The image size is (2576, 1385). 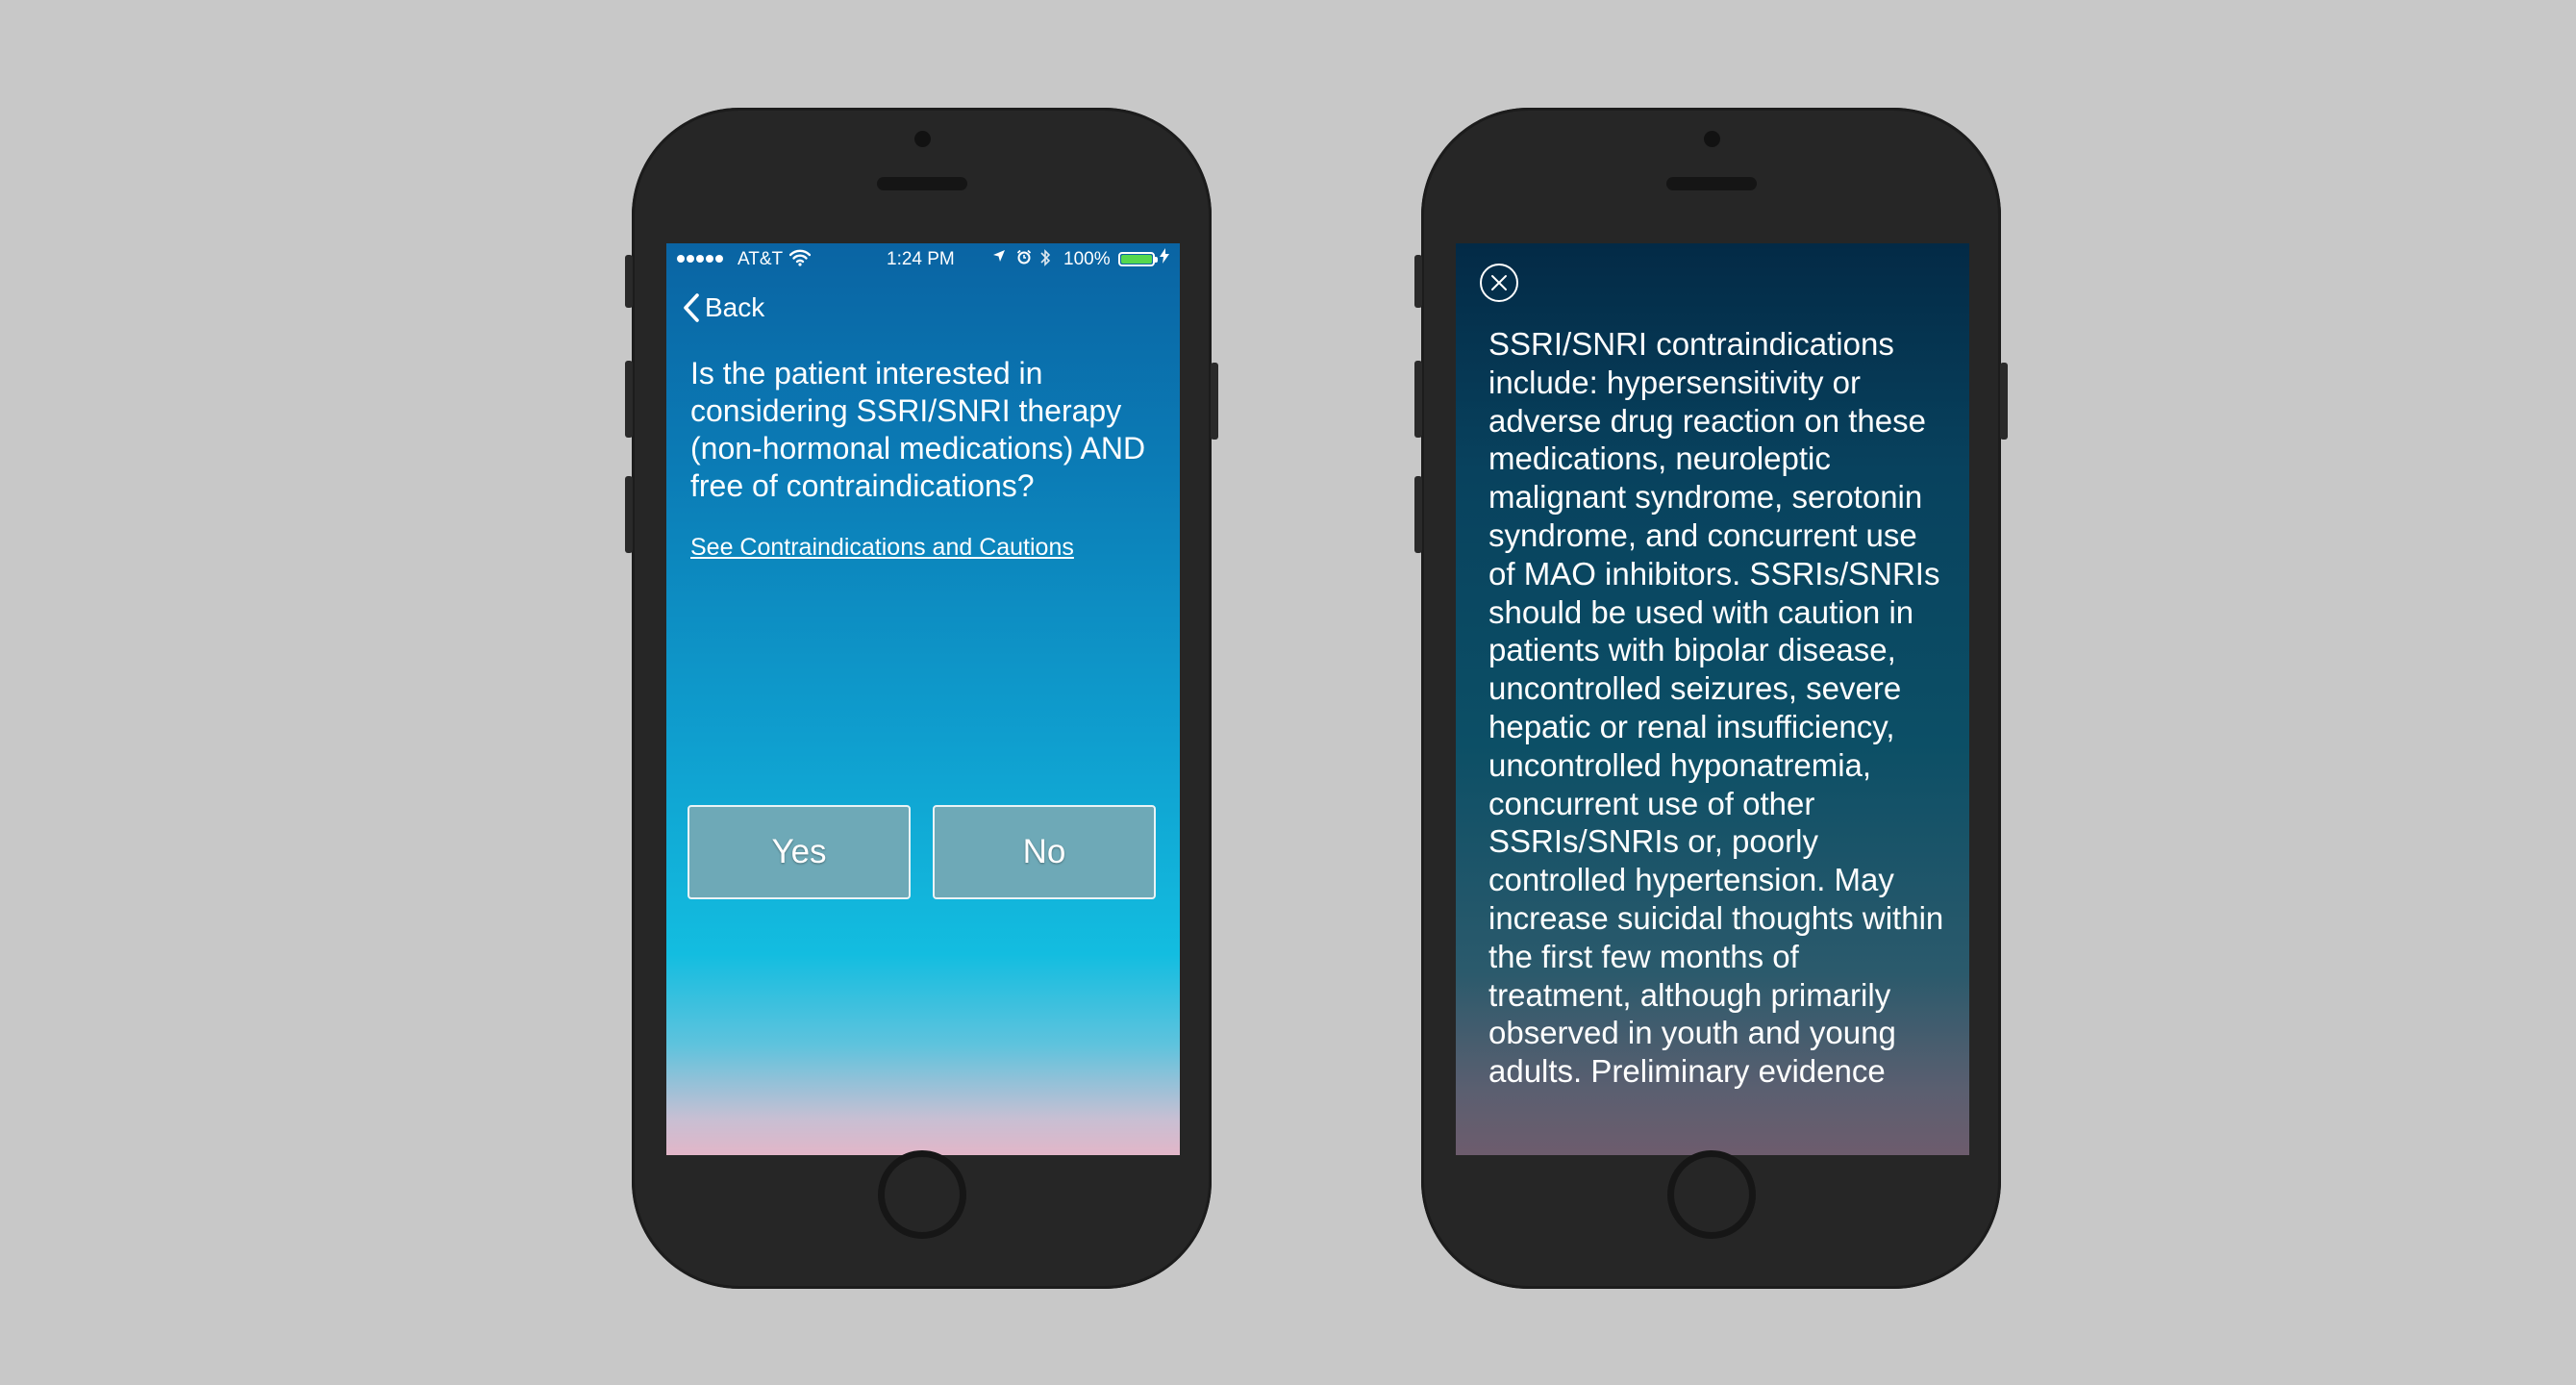 I want to click on status-bar: AT&T 1:24 PM 100%, so click(x=923, y=259).